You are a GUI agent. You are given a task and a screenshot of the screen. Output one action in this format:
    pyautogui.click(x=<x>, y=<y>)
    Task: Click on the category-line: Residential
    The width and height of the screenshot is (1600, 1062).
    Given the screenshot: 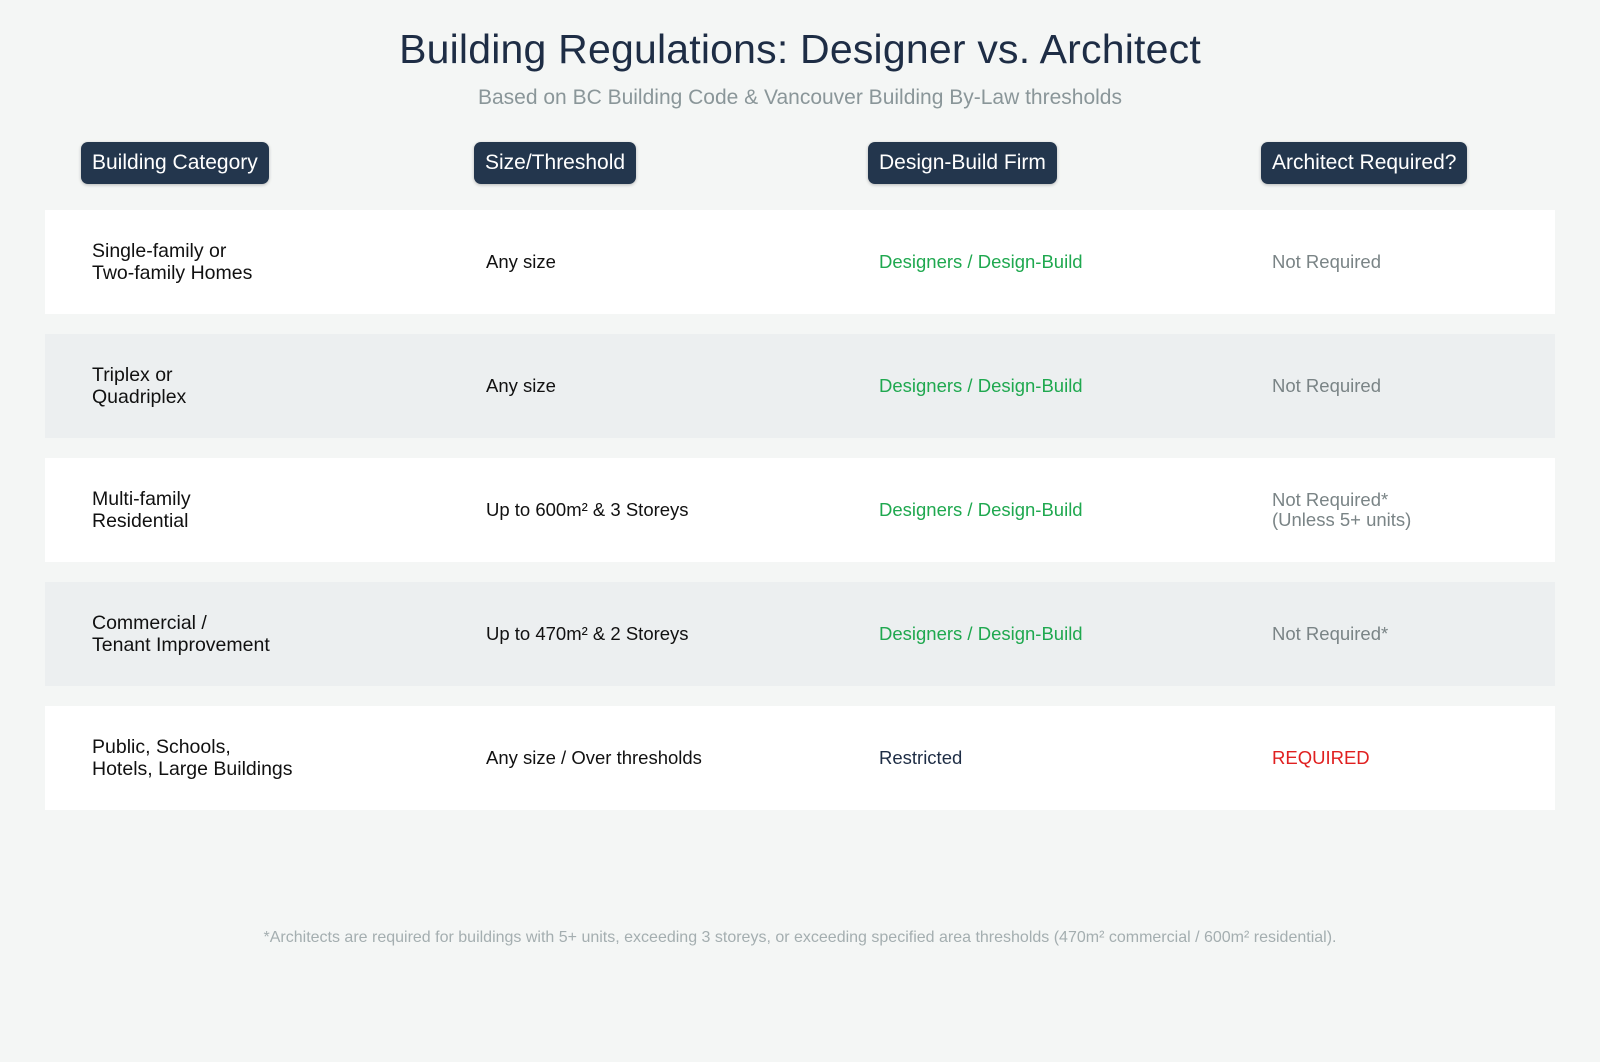 What is the action you would take?
    pyautogui.click(x=140, y=521)
    